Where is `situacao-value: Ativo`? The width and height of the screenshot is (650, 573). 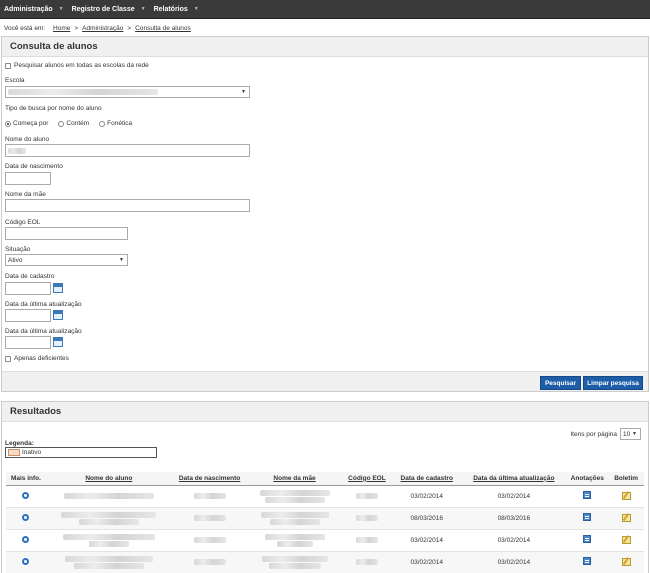
situacao-value: Ativo is located at coordinates (15, 260).